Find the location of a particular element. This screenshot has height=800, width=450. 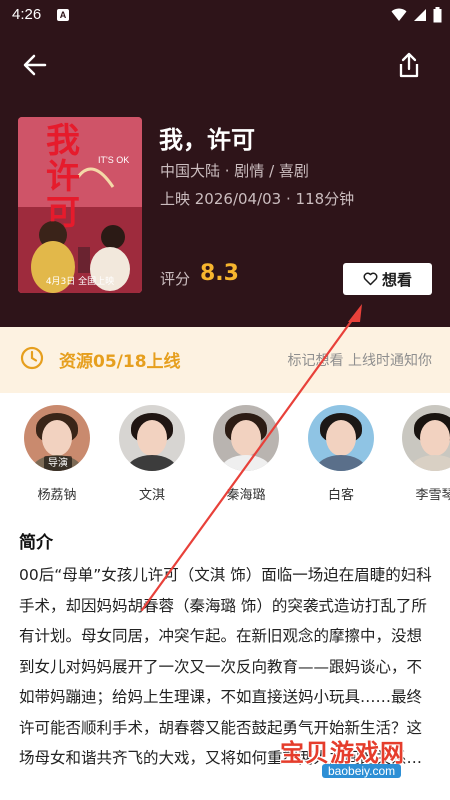

cast-name: 李雪琴 is located at coordinates (432, 495).